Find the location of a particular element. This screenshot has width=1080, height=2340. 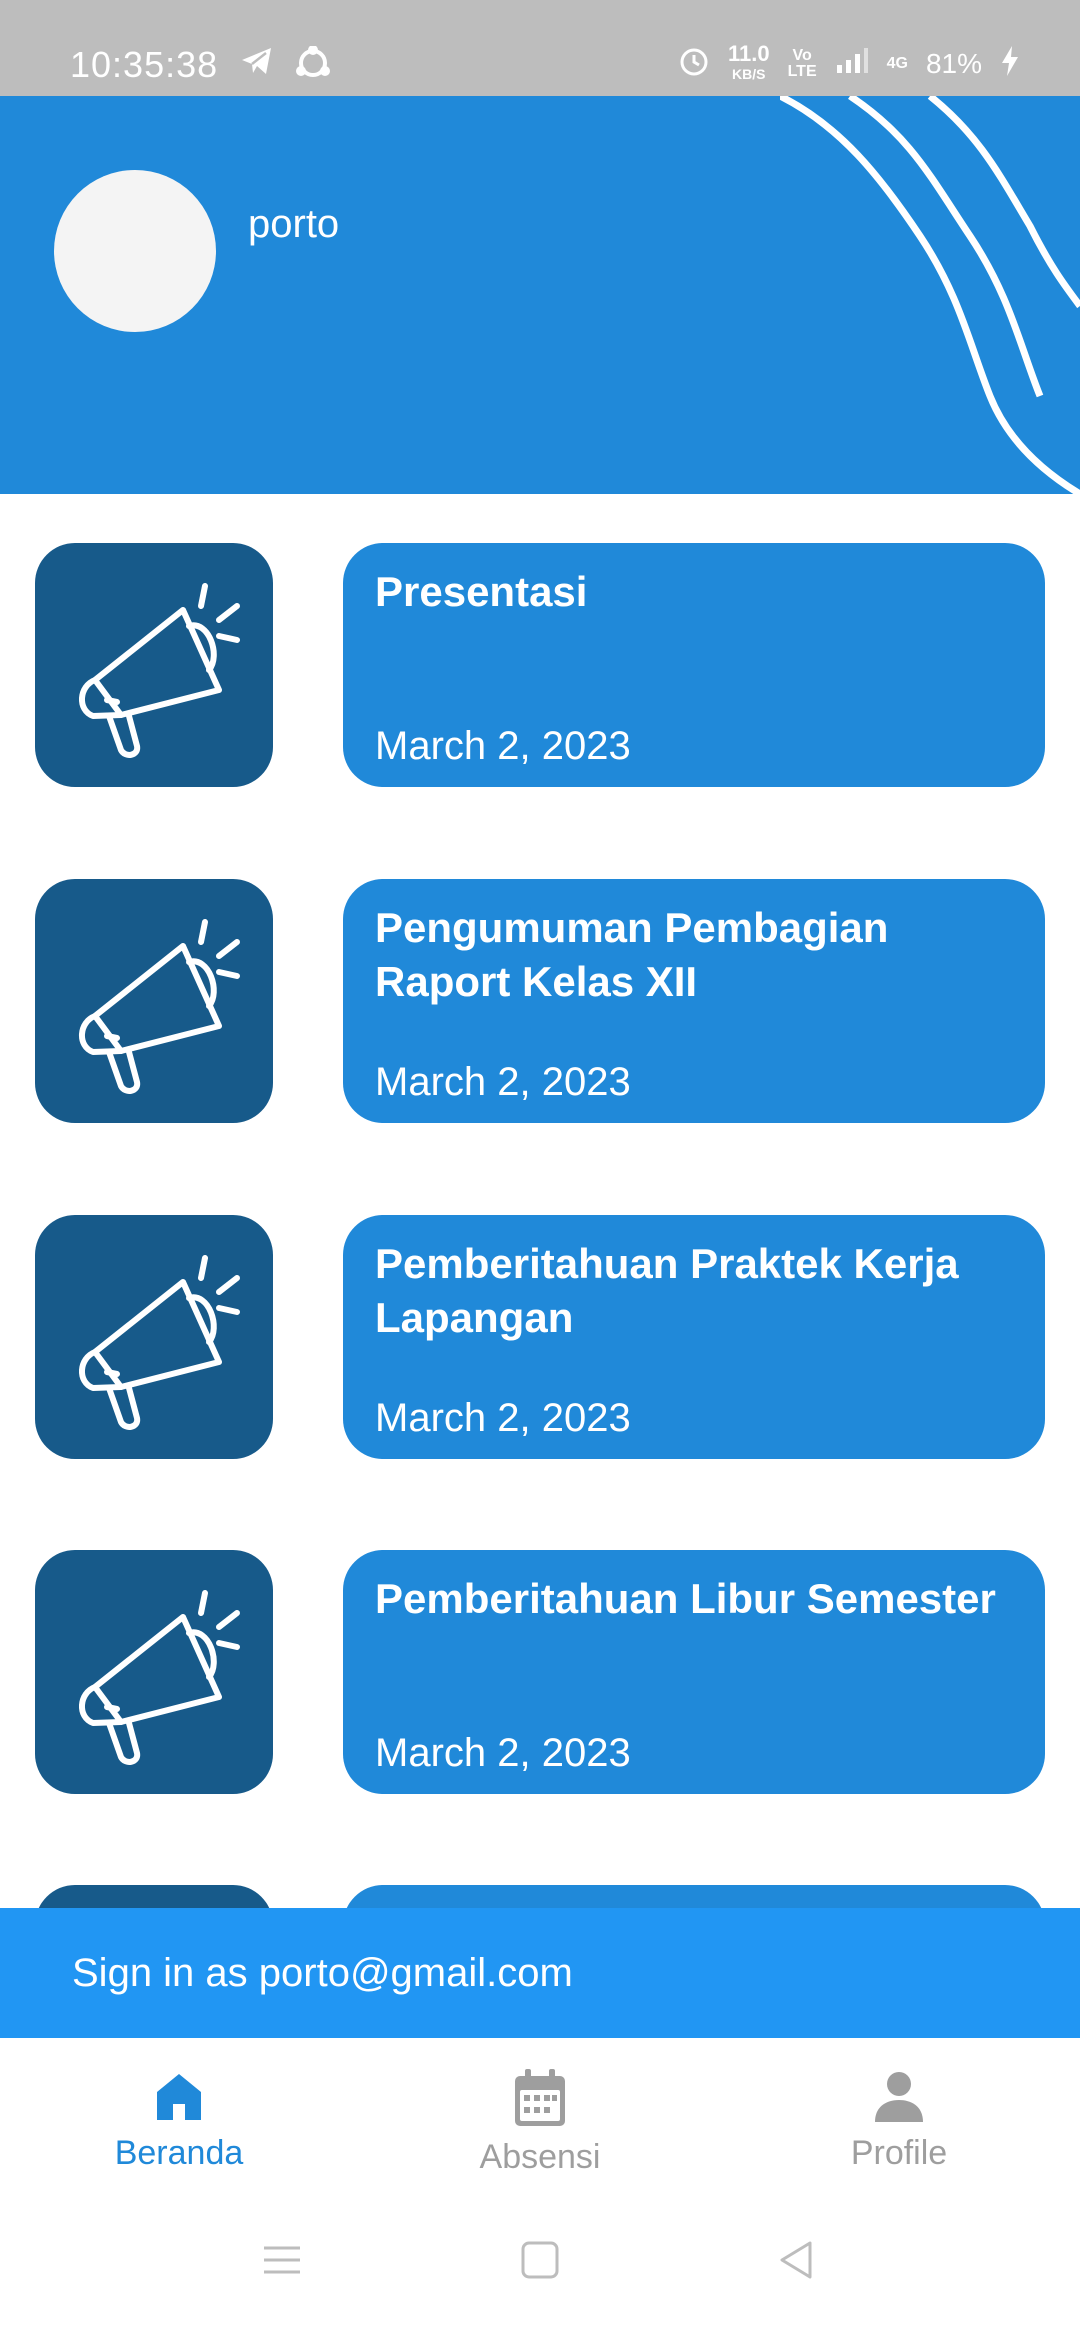

nav-label: Profile is located at coordinates (899, 2153).